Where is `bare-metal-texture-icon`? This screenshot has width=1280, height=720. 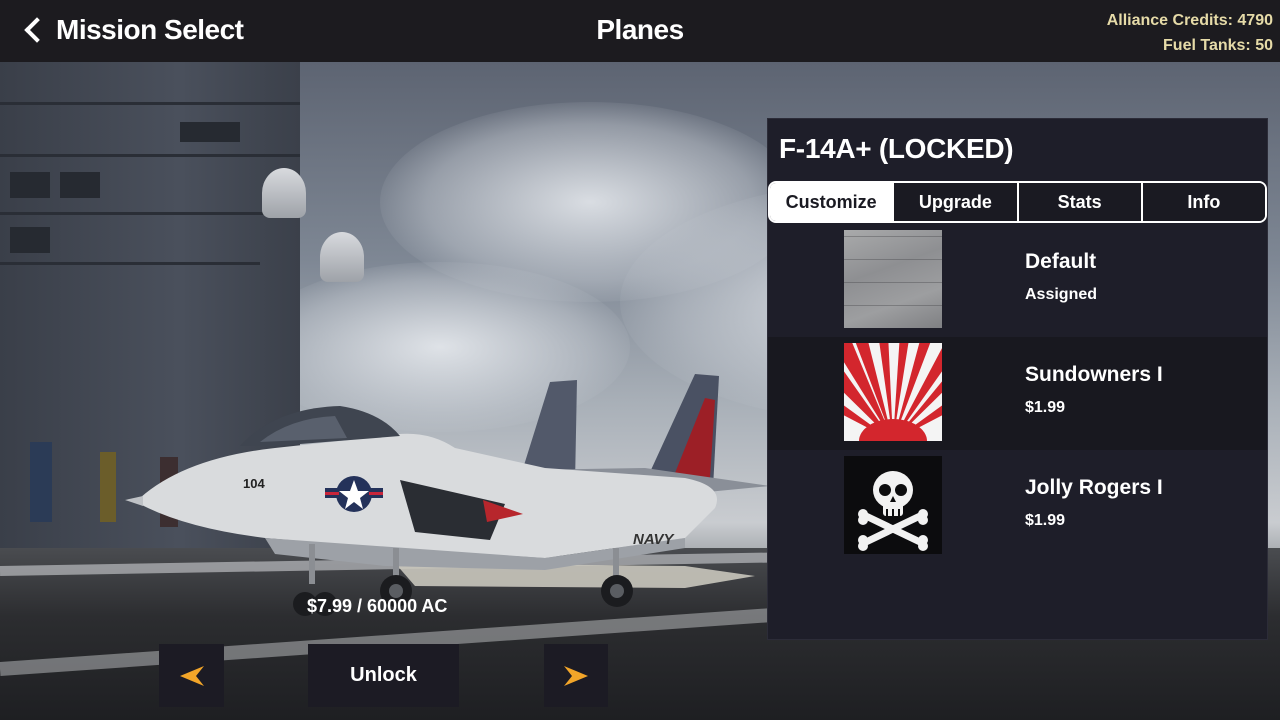
bare-metal-texture-icon is located at coordinates (893, 279).